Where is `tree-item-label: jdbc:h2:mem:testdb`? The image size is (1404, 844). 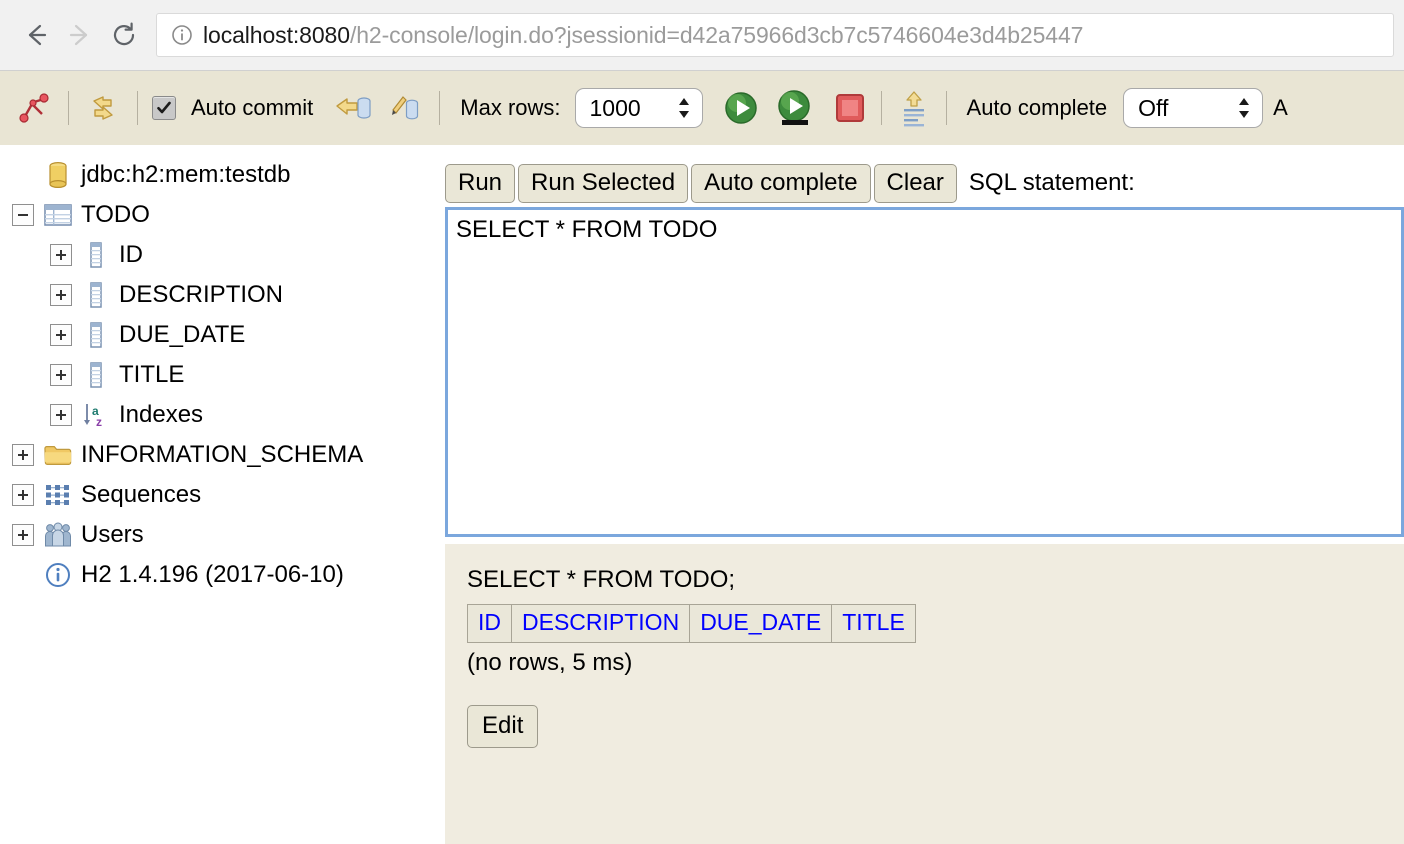
tree-item-label: jdbc:h2:mem:testdb is located at coordinates (186, 174).